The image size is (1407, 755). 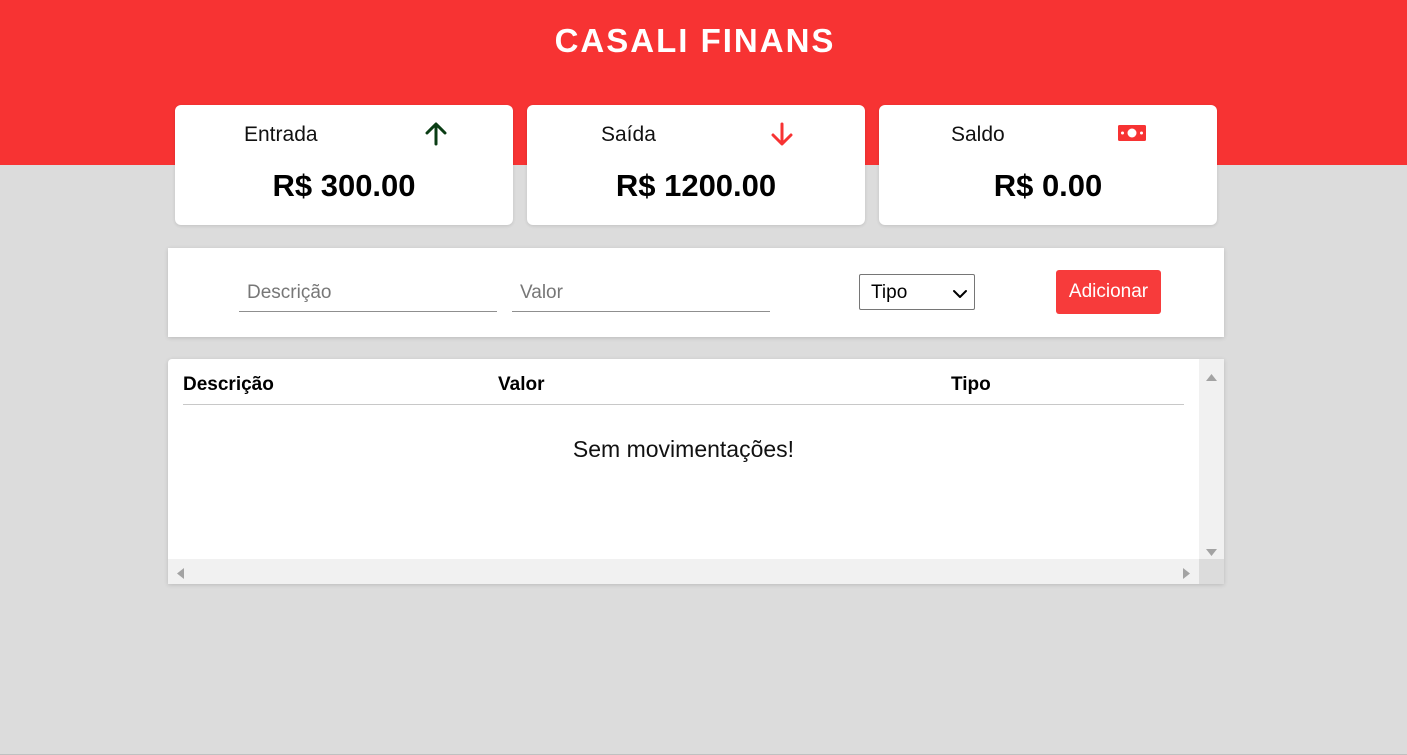 I want to click on scrollbar-corner, so click(x=1211, y=571).